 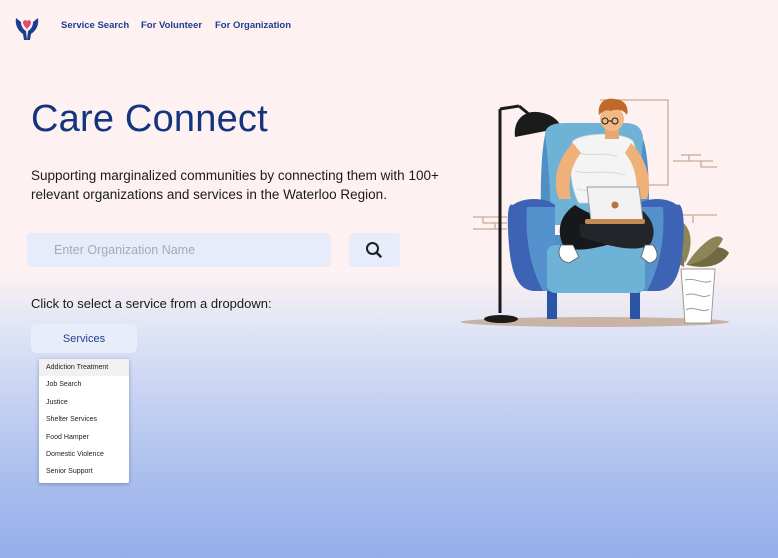 I want to click on dropdown-item-food-hamper: Food Hamper, so click(x=84, y=437).